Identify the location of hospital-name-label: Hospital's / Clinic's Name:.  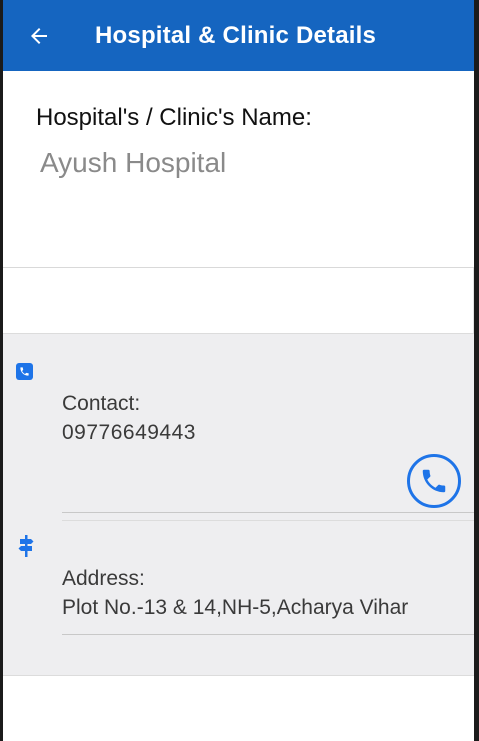
(174, 117).